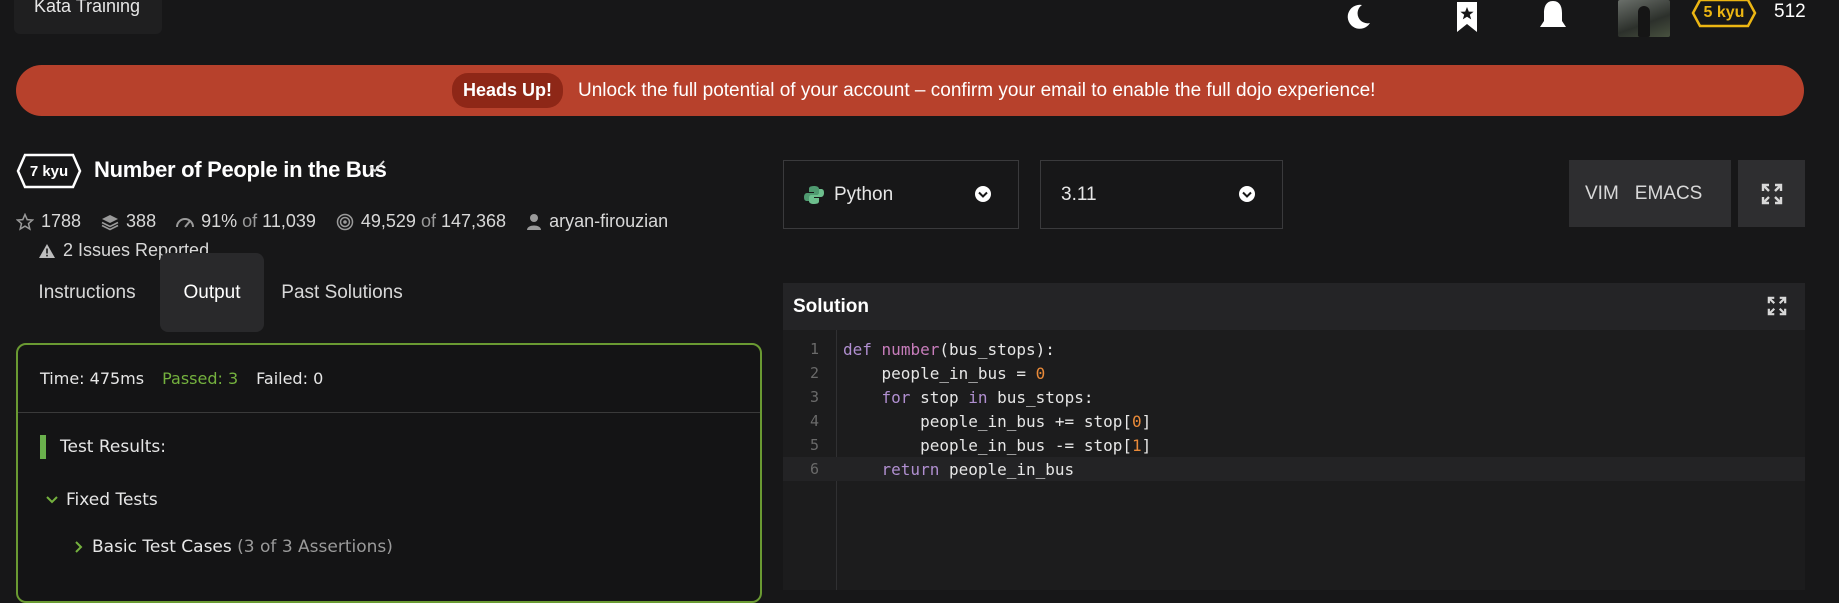 The height and width of the screenshot is (603, 1839). What do you see at coordinates (997, 421) in the screenshot?
I see `code-text: people_in_bus += stop[0]` at bounding box center [997, 421].